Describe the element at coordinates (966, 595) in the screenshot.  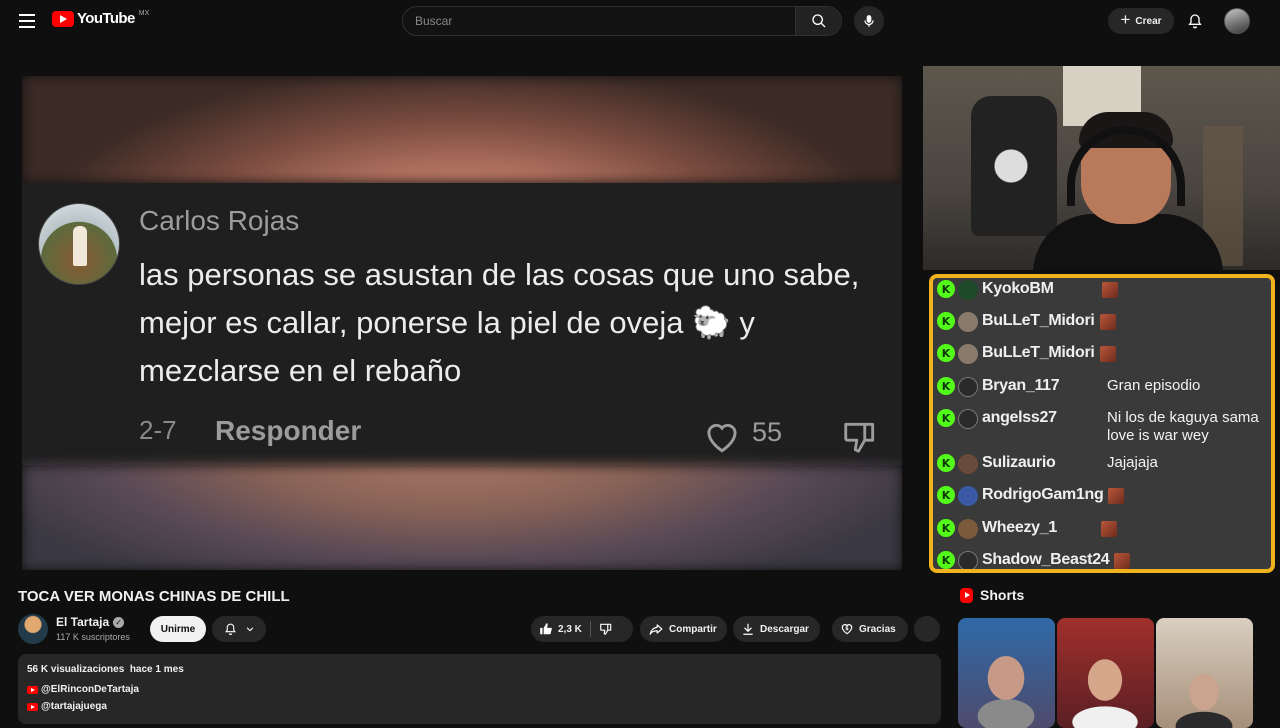
I see `shorts-icon` at that location.